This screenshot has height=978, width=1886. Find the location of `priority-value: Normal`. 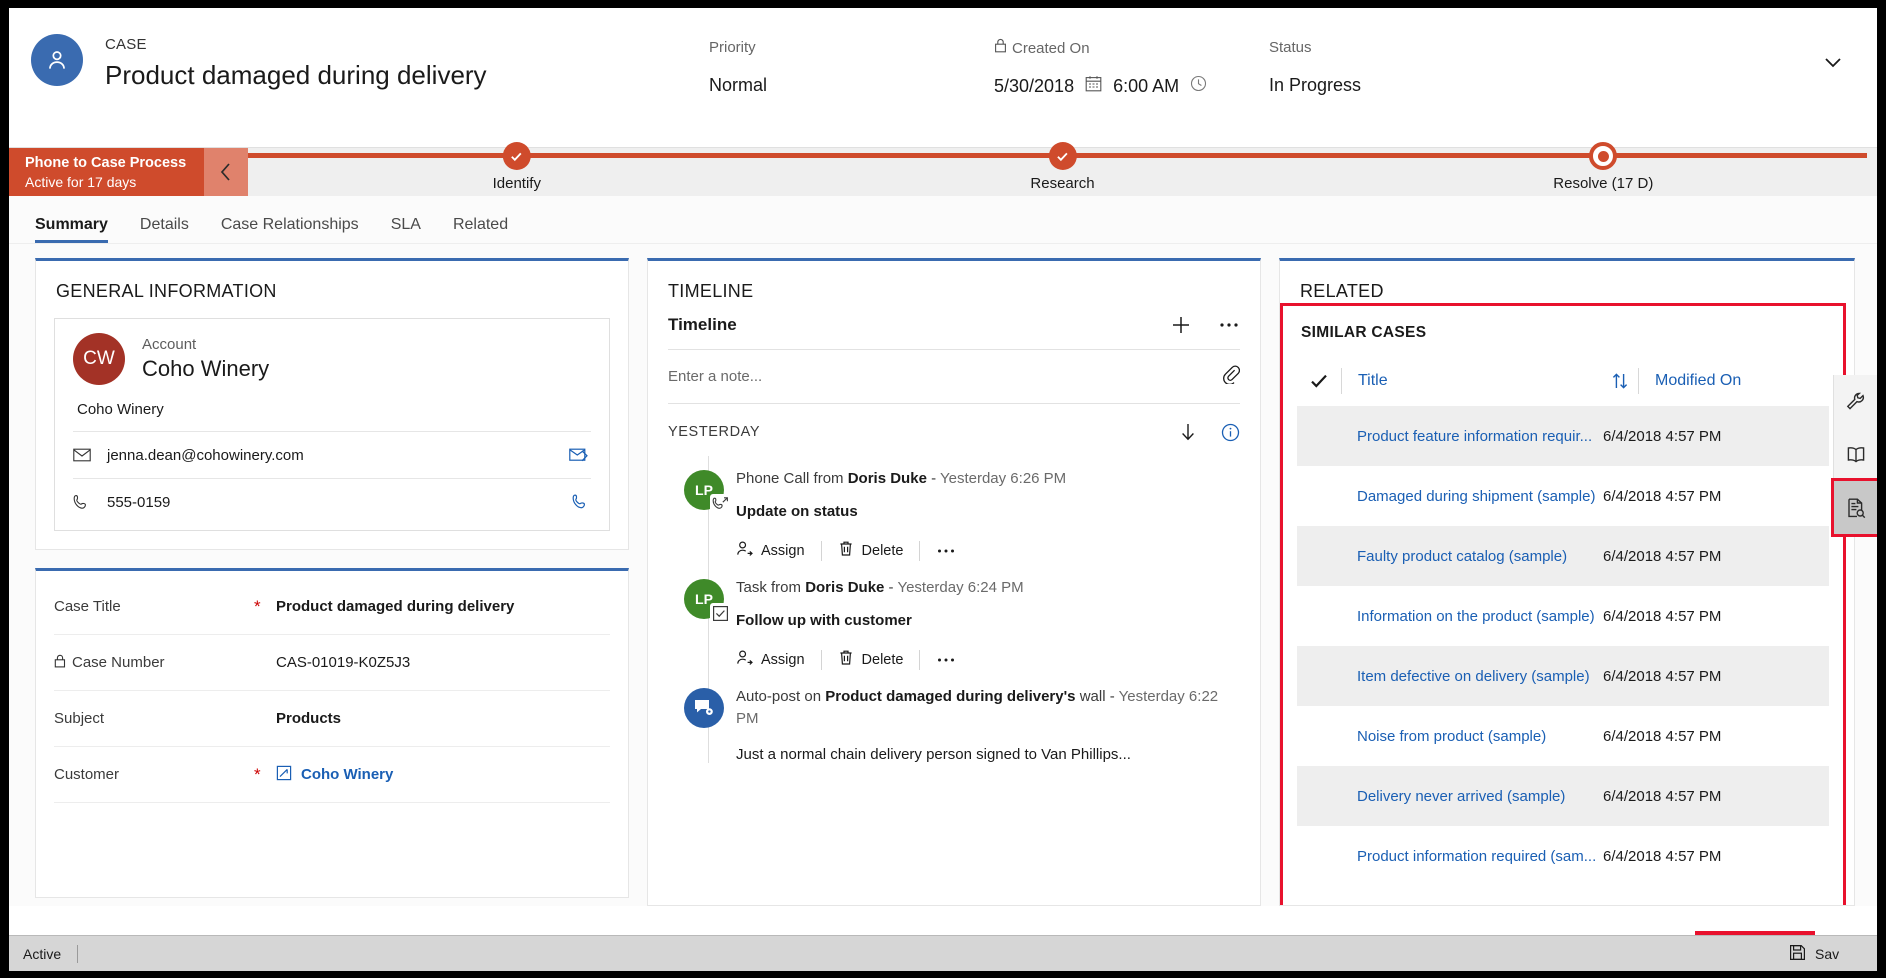

priority-value: Normal is located at coordinates (738, 85).